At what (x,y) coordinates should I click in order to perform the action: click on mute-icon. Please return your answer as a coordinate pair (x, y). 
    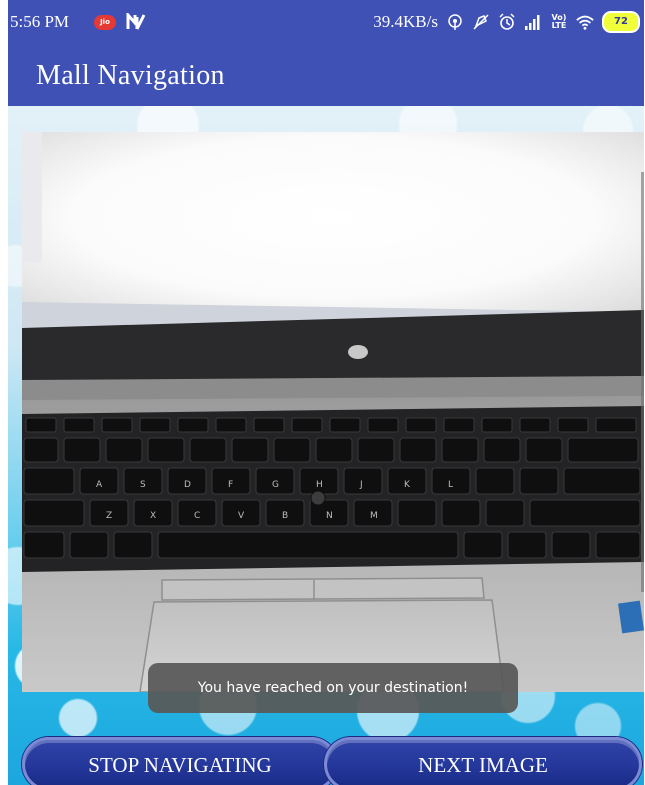
    Looking at the image, I should click on (481, 22).